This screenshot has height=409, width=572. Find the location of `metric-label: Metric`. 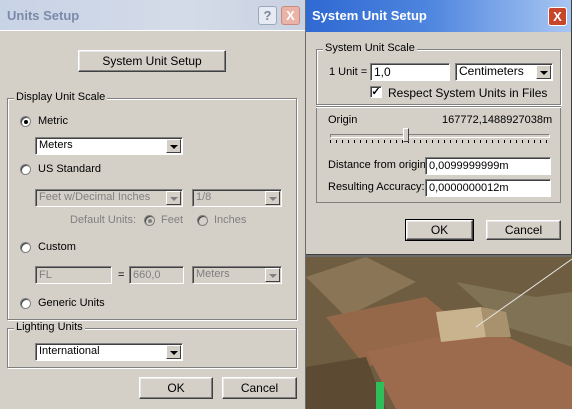

metric-label: Metric is located at coordinates (53, 121).